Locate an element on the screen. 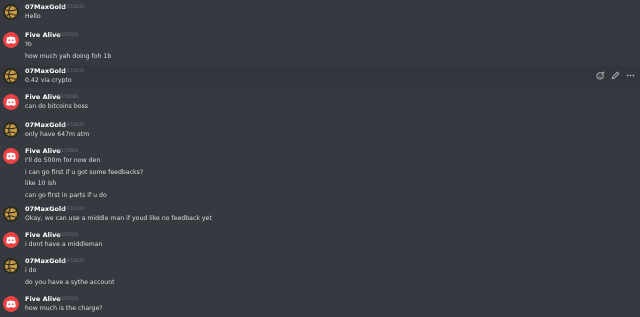 This screenshot has width=640, height=317. message-text: how much is the charge? is located at coordinates (64, 308).